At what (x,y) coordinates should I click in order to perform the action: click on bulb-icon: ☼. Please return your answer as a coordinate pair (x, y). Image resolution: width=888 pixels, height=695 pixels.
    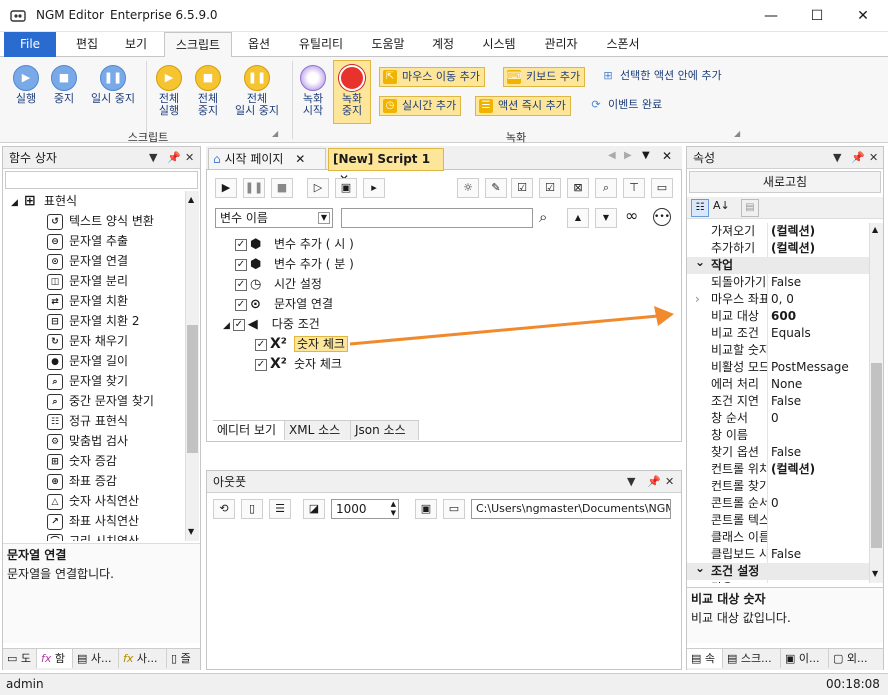
    Looking at the image, I should click on (468, 188).